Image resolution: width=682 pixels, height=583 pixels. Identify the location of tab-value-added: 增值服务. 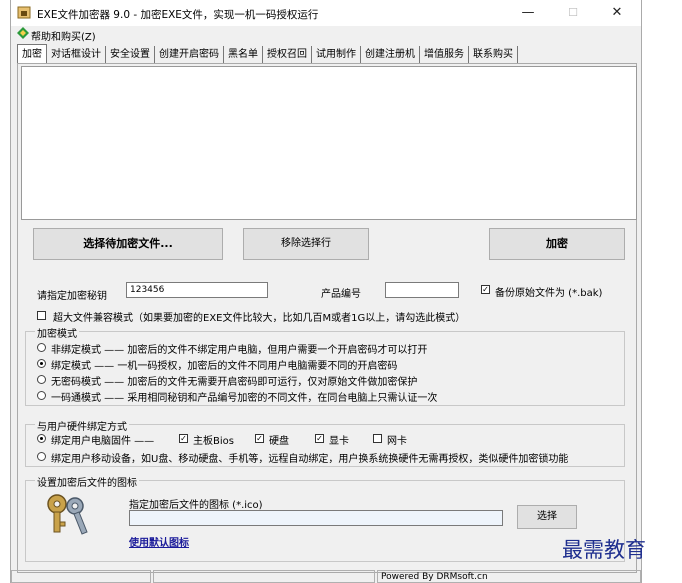
(444, 54).